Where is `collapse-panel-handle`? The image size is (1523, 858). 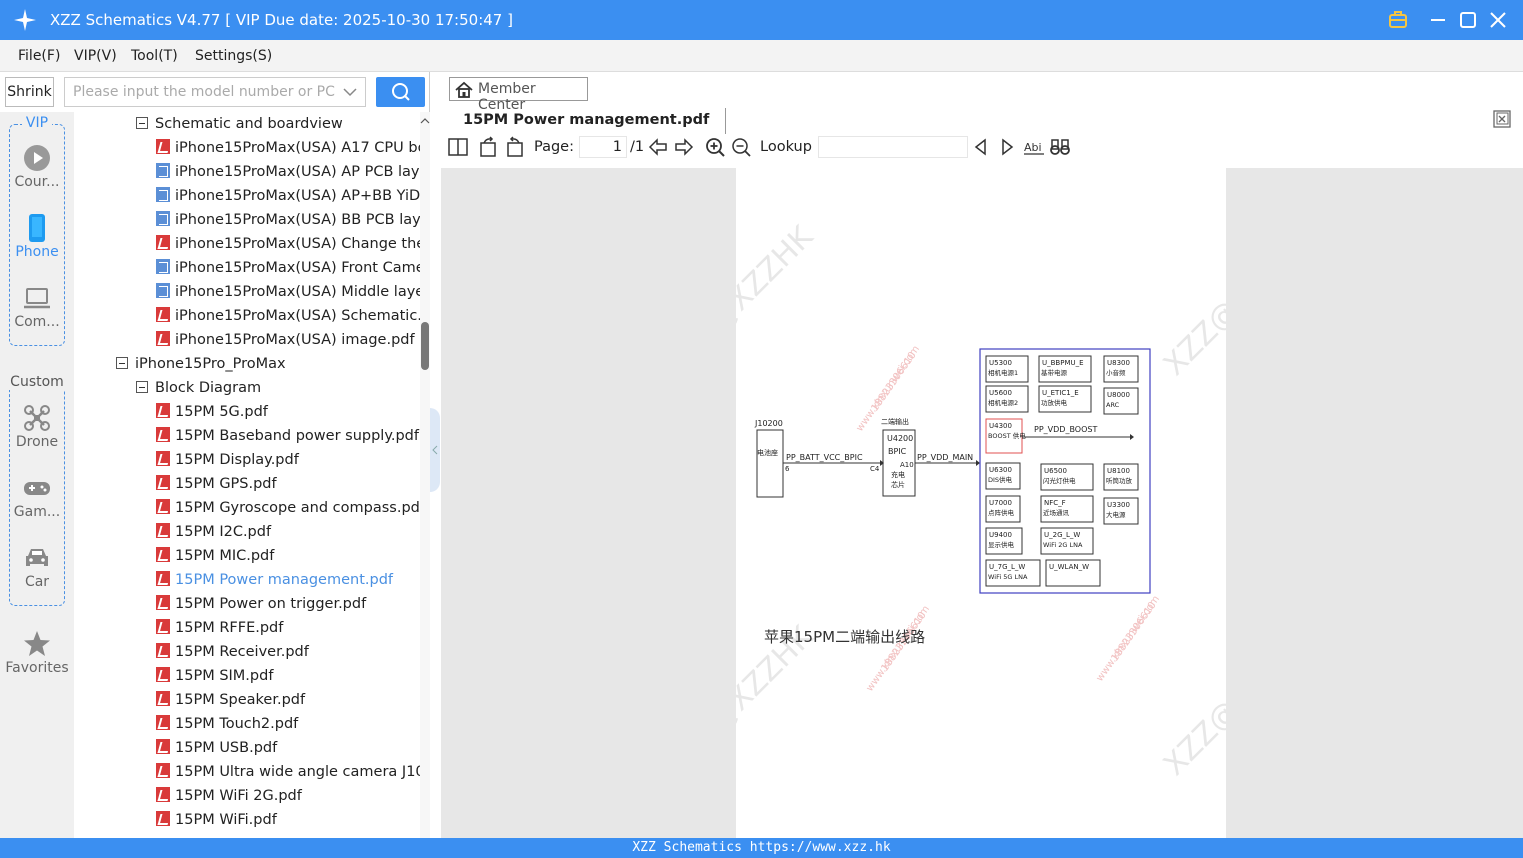
collapse-panel-handle is located at coordinates (435, 450).